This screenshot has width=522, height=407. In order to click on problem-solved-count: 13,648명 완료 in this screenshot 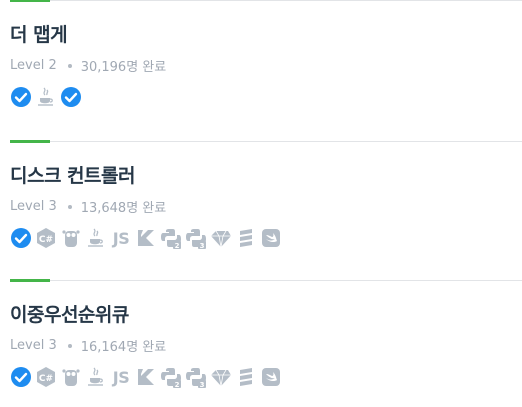, I will do `click(123, 208)`.